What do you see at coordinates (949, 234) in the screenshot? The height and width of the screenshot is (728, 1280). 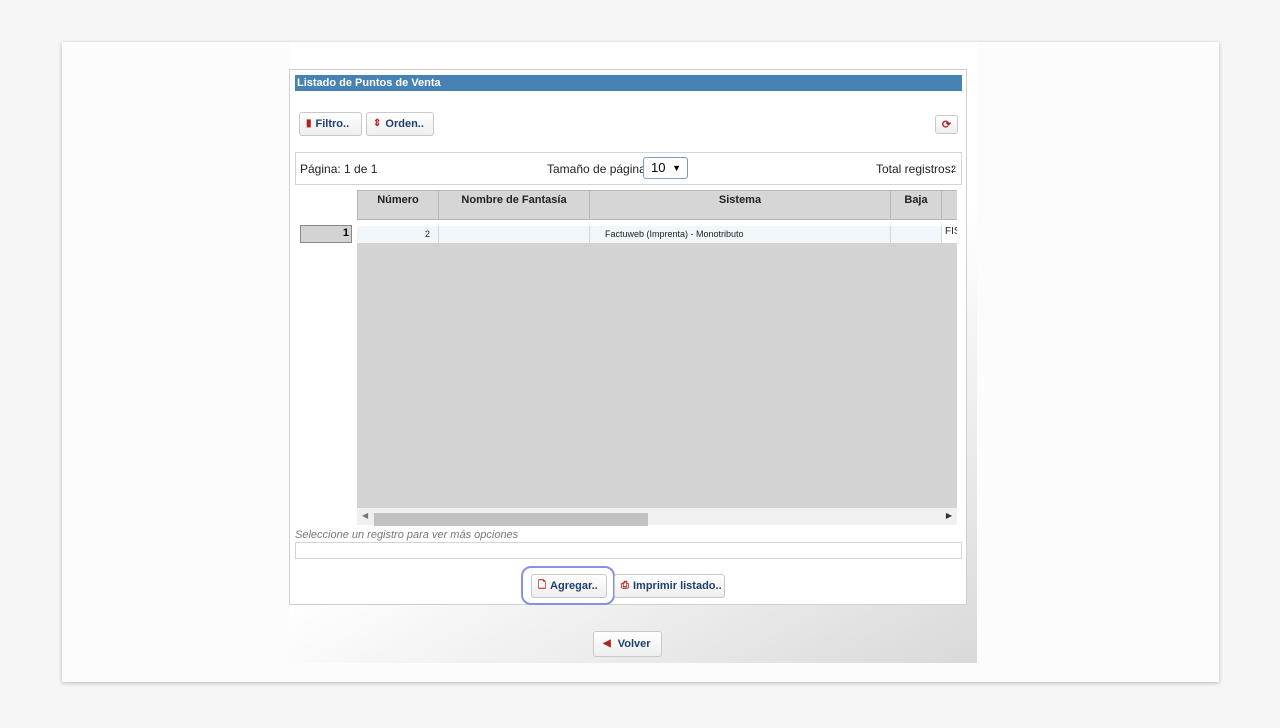 I see `cell-extra: FIS` at bounding box center [949, 234].